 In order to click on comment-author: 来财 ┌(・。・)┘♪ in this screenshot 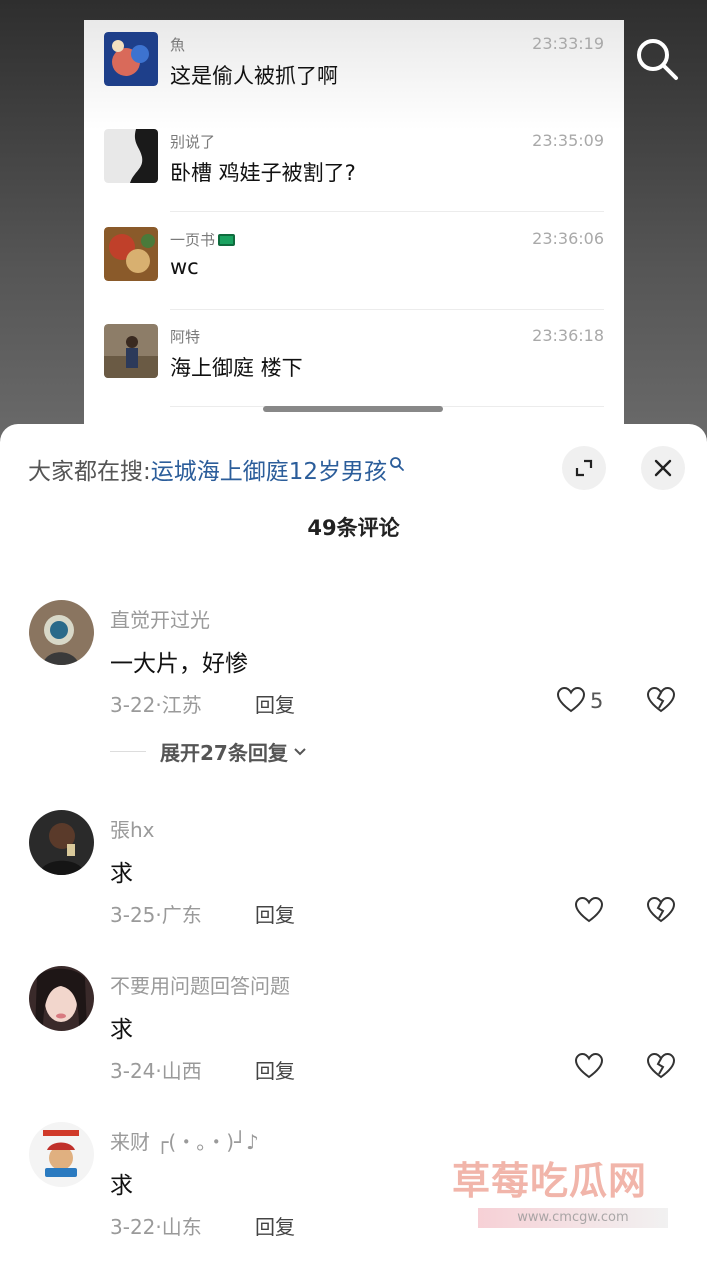, I will do `click(184, 1140)`.